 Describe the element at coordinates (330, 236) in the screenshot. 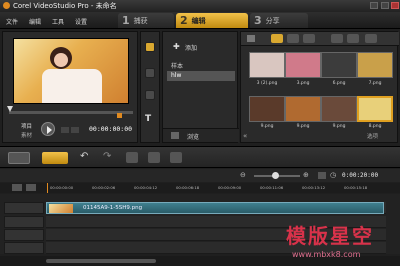

I see `watermark-text: 模版星空` at that location.